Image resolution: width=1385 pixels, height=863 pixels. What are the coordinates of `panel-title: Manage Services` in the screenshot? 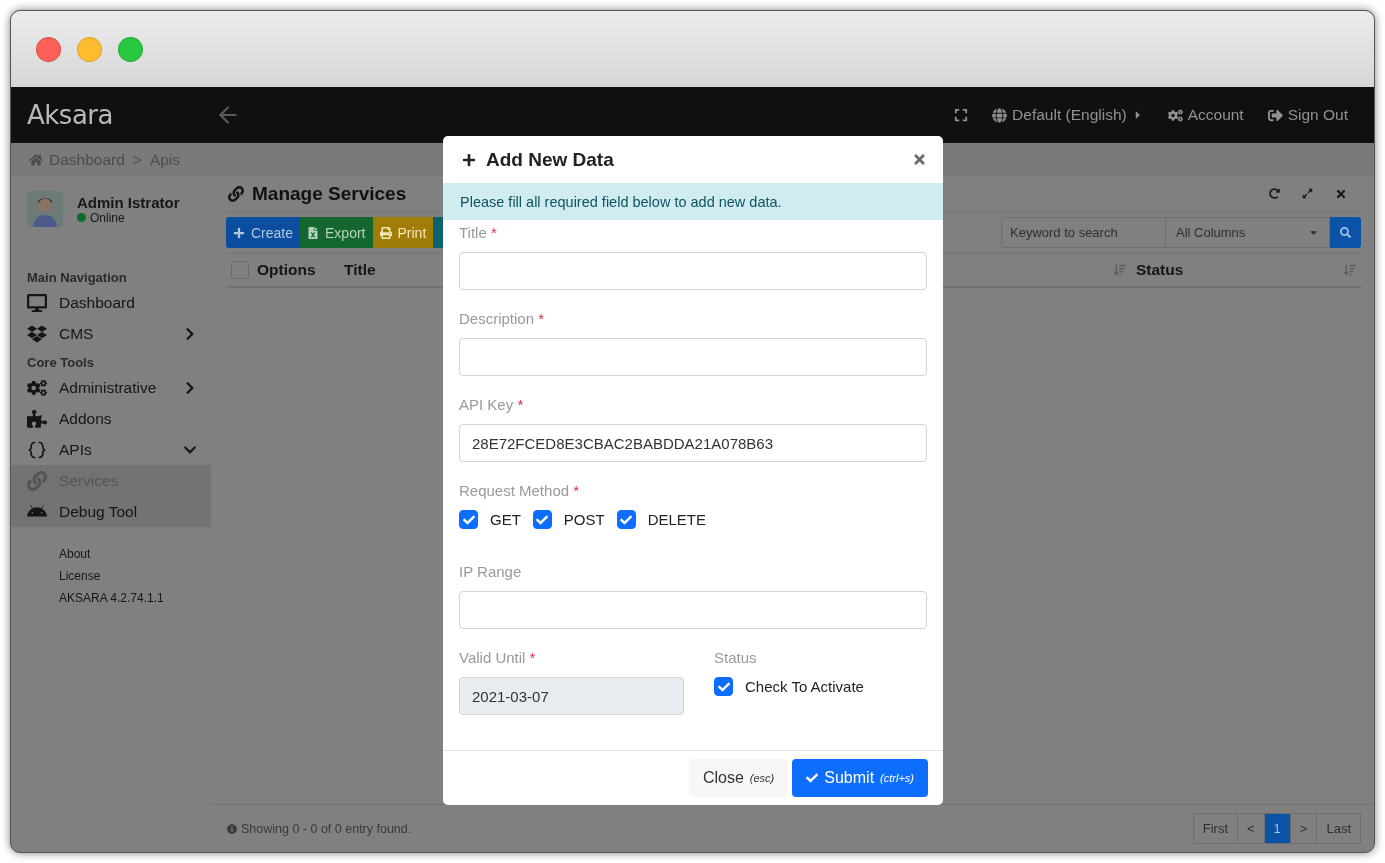 It's located at (329, 193).